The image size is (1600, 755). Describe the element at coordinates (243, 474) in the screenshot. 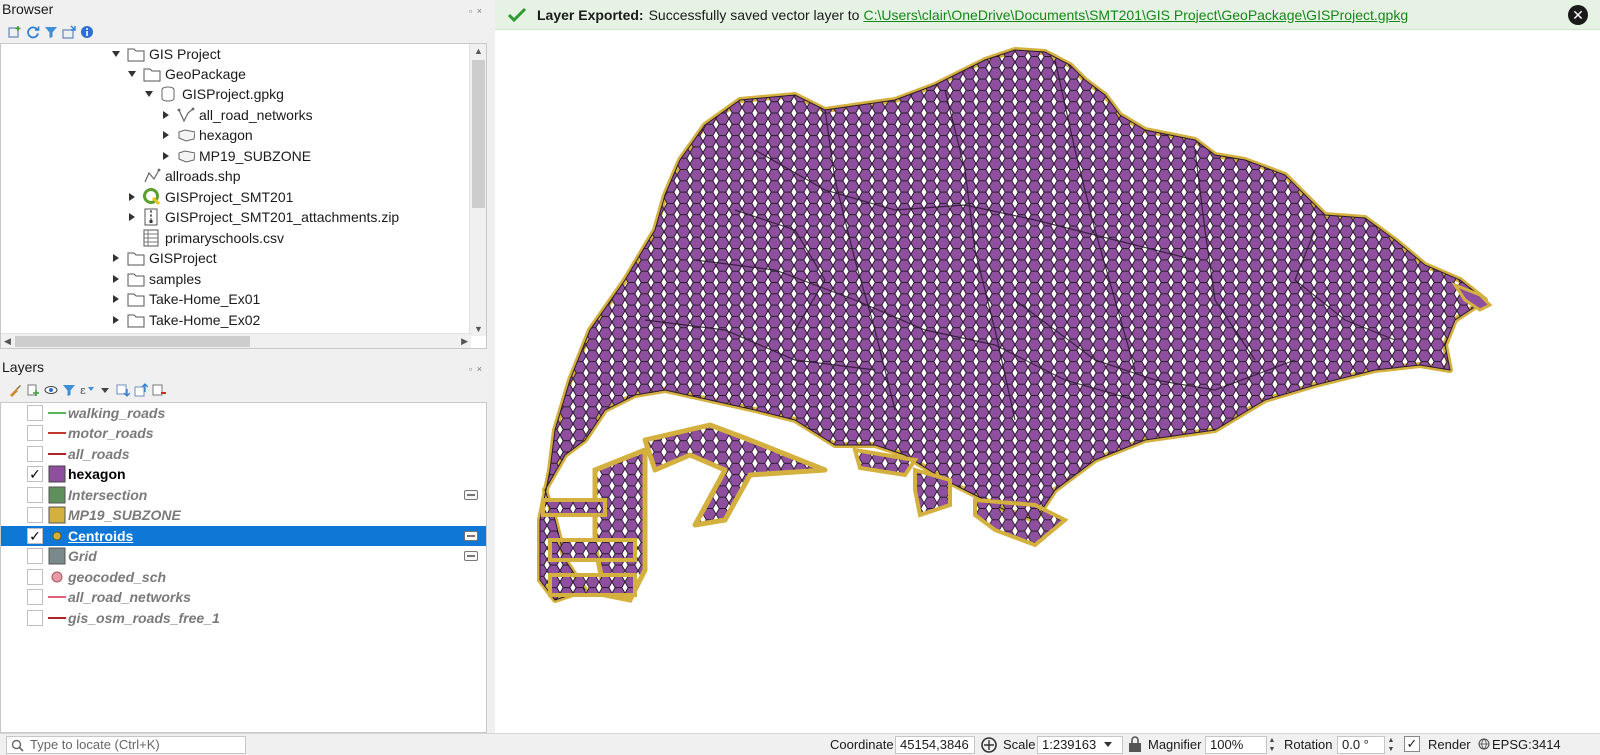

I see `layer-row-hexagon: ✓ hexagon` at that location.